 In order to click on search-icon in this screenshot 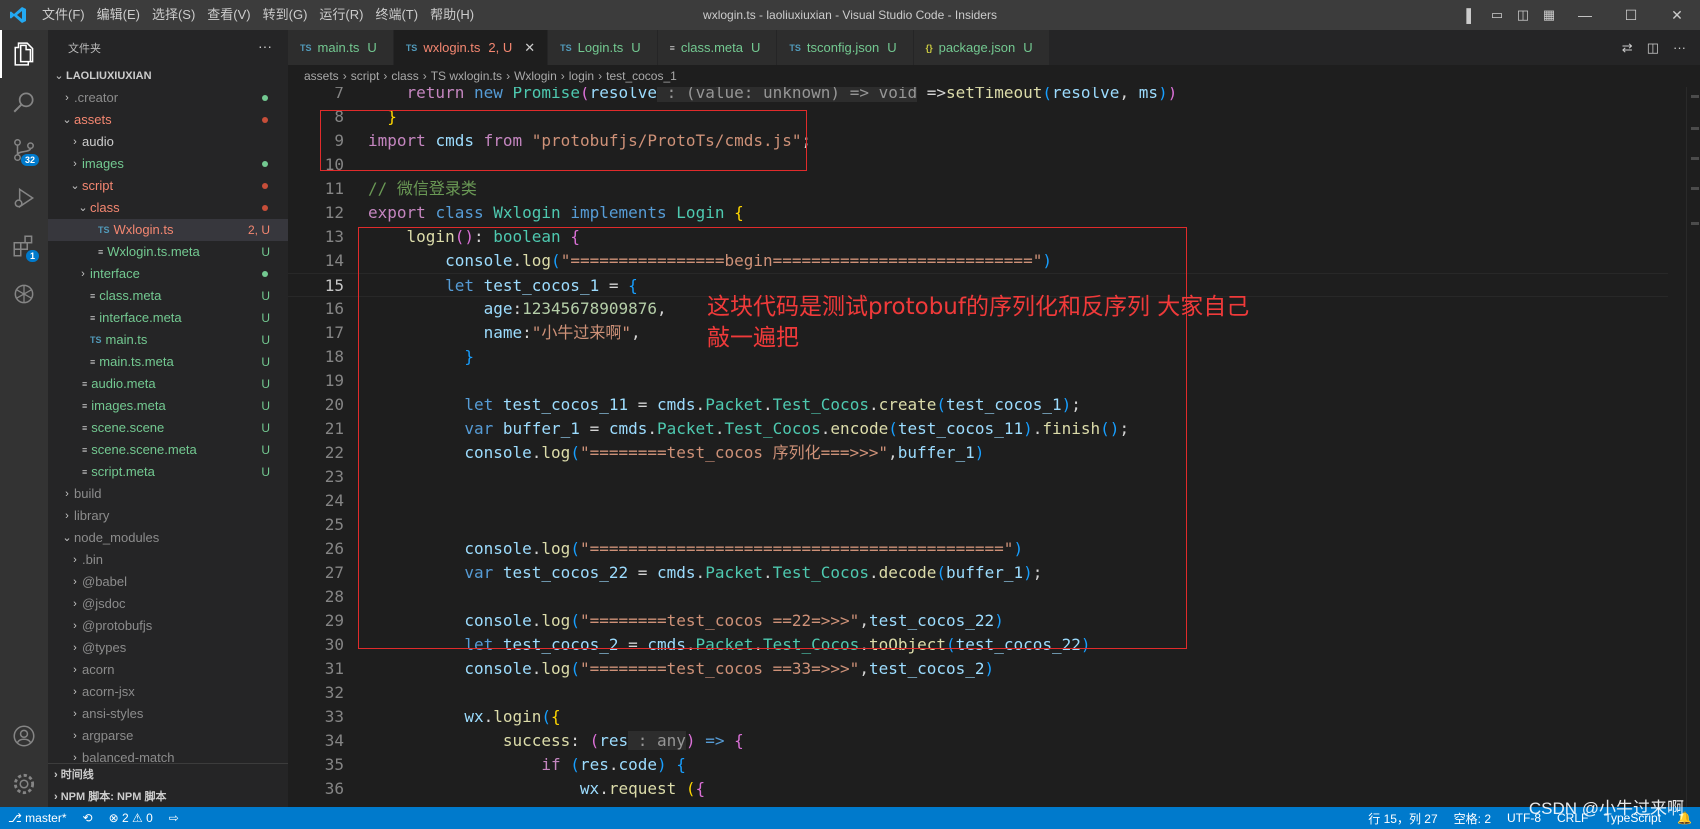, I will do `click(24, 102)`.